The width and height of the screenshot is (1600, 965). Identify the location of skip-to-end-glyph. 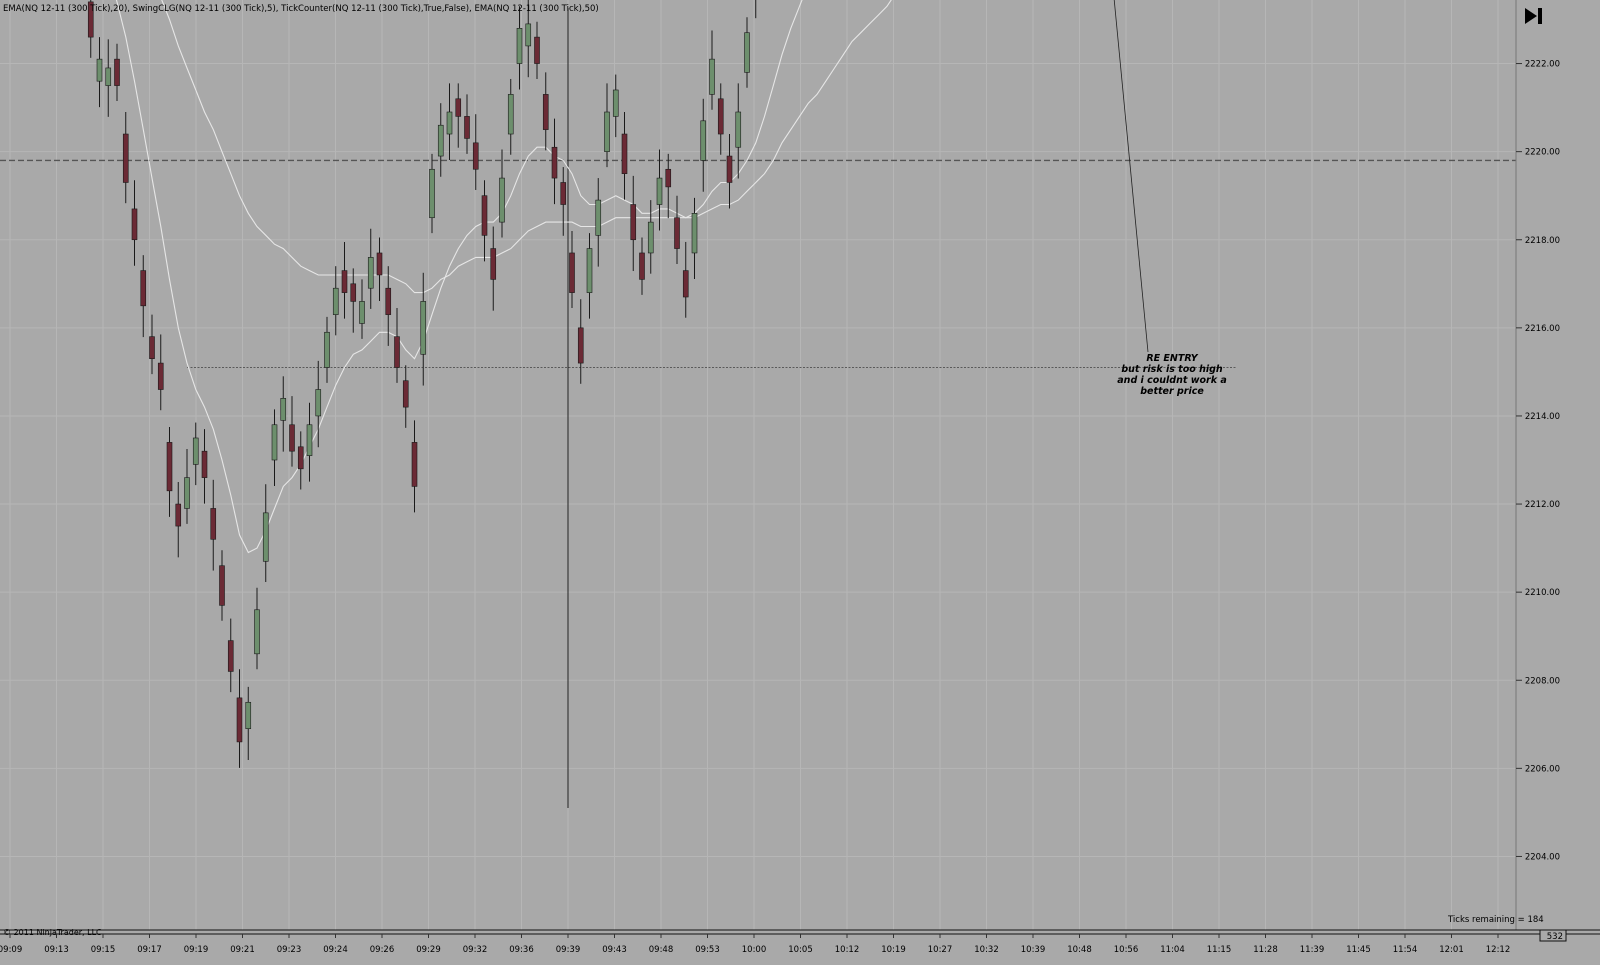
(1533, 16).